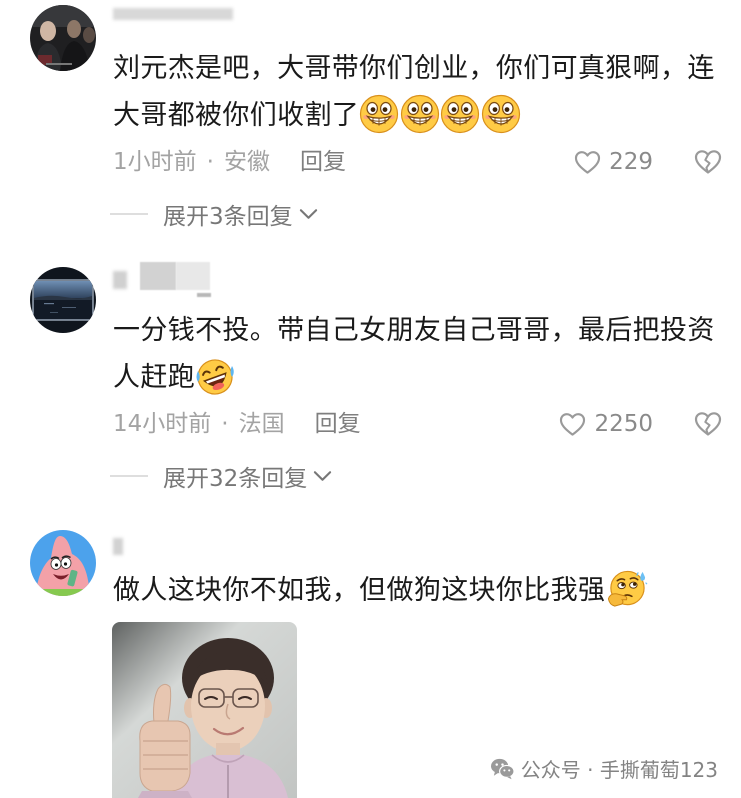 This screenshot has width=741, height=798. What do you see at coordinates (414, 330) in the screenshot?
I see `comment-text-line: 一分钱不投。带自己女朋友自己哥哥，最后把投资` at bounding box center [414, 330].